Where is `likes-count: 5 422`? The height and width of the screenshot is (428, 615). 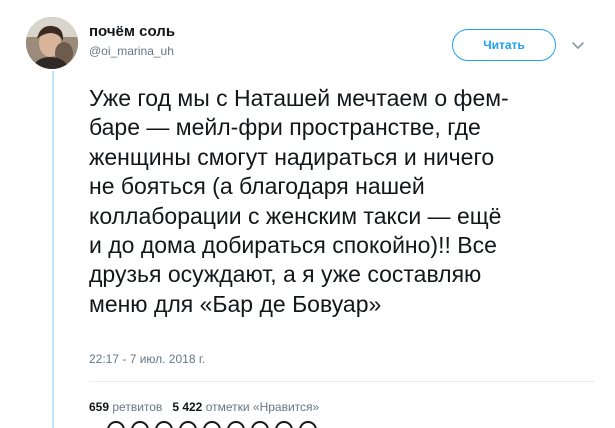 likes-count: 5 422 is located at coordinates (187, 407).